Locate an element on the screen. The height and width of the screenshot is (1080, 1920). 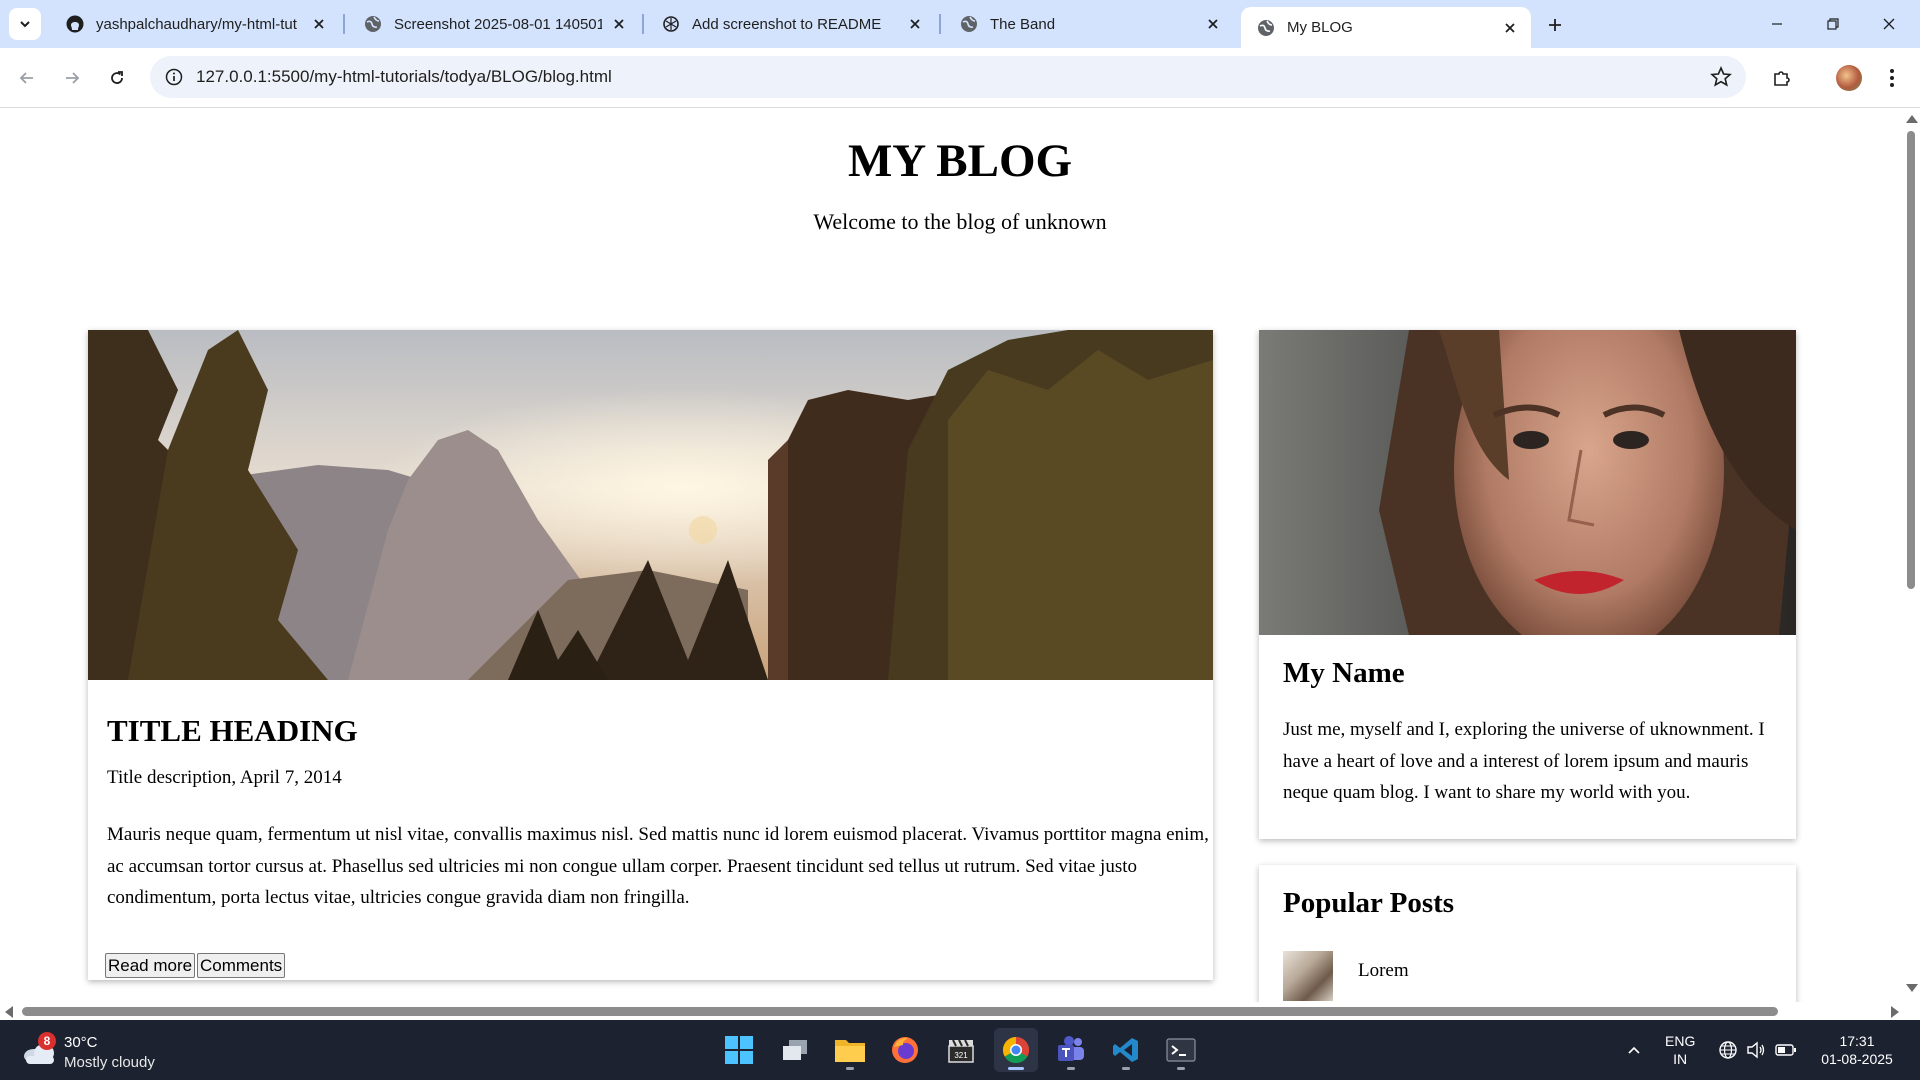
horizontal-scrollbar is located at coordinates (951, 1011).